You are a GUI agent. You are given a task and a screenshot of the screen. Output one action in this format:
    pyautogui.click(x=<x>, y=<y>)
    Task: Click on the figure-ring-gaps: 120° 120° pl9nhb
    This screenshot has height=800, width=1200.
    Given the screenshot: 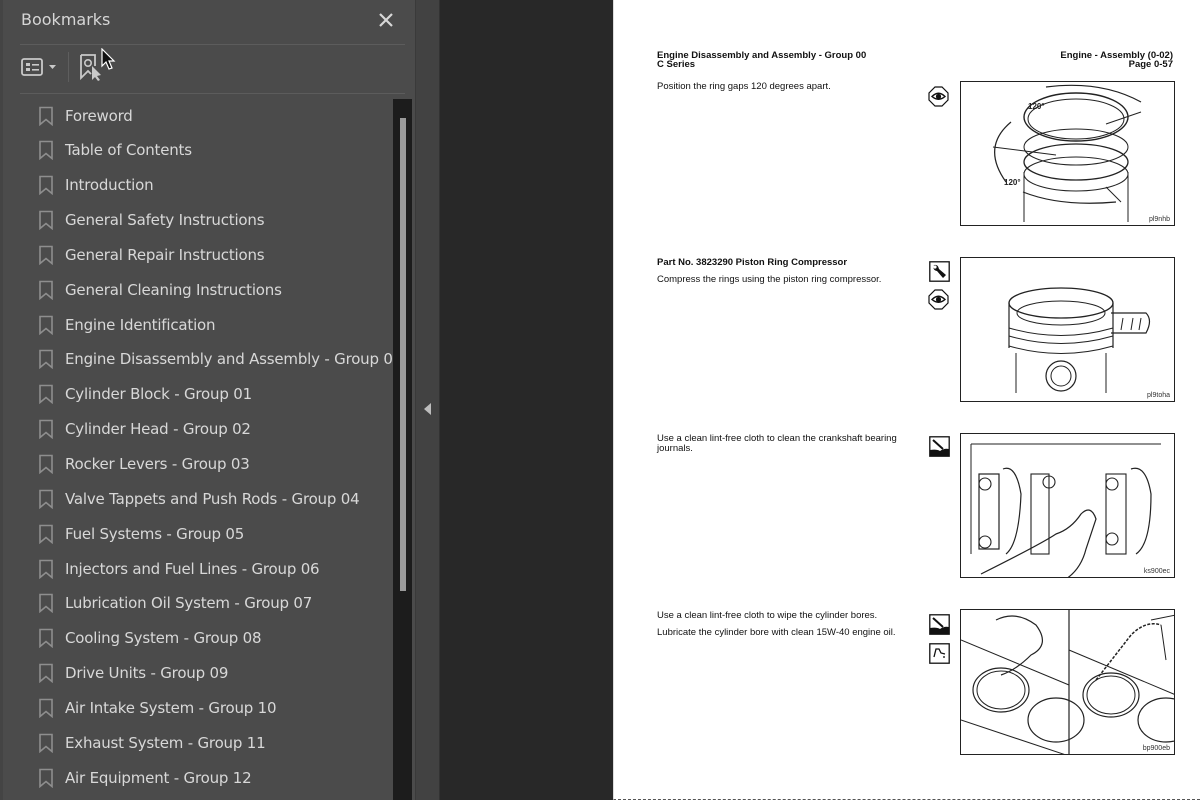 What is the action you would take?
    pyautogui.click(x=1067, y=153)
    